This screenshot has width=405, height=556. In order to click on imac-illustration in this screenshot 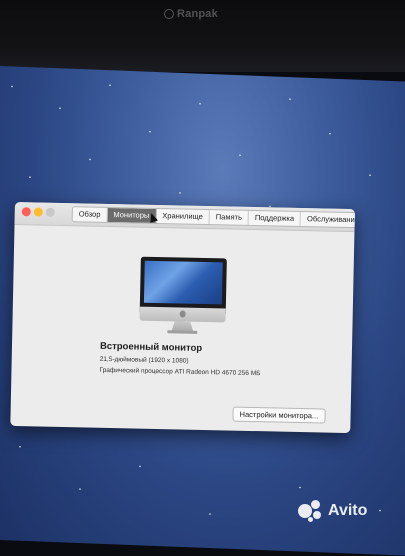, I will do `click(183, 296)`.